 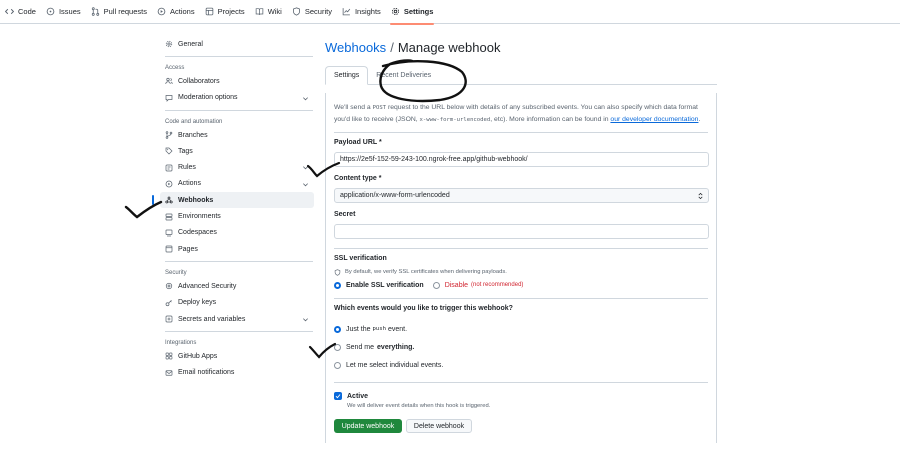 What do you see at coordinates (455, 120) in the screenshot?
I see `intro-code: x-www-form-urlencoded` at bounding box center [455, 120].